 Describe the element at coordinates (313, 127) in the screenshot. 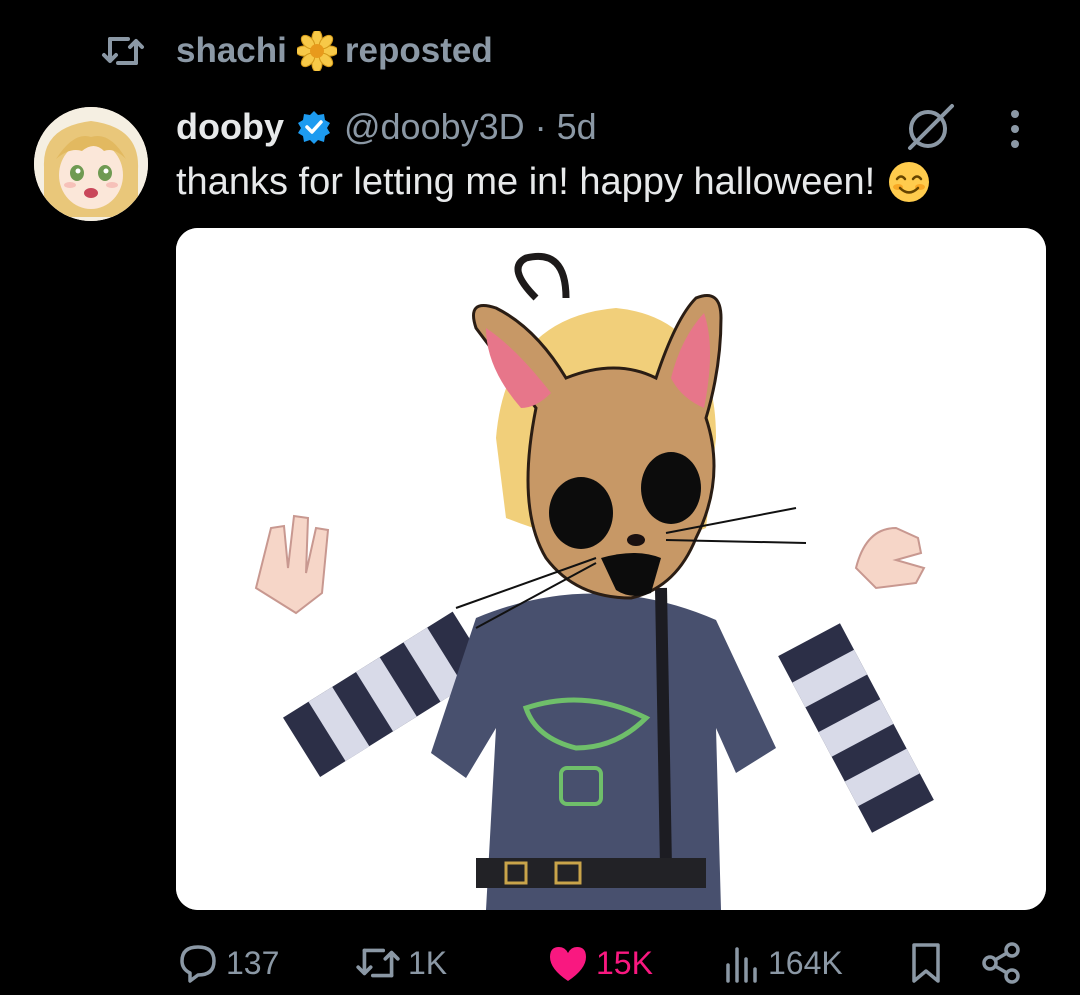

I see `verified-badge-icon` at that location.